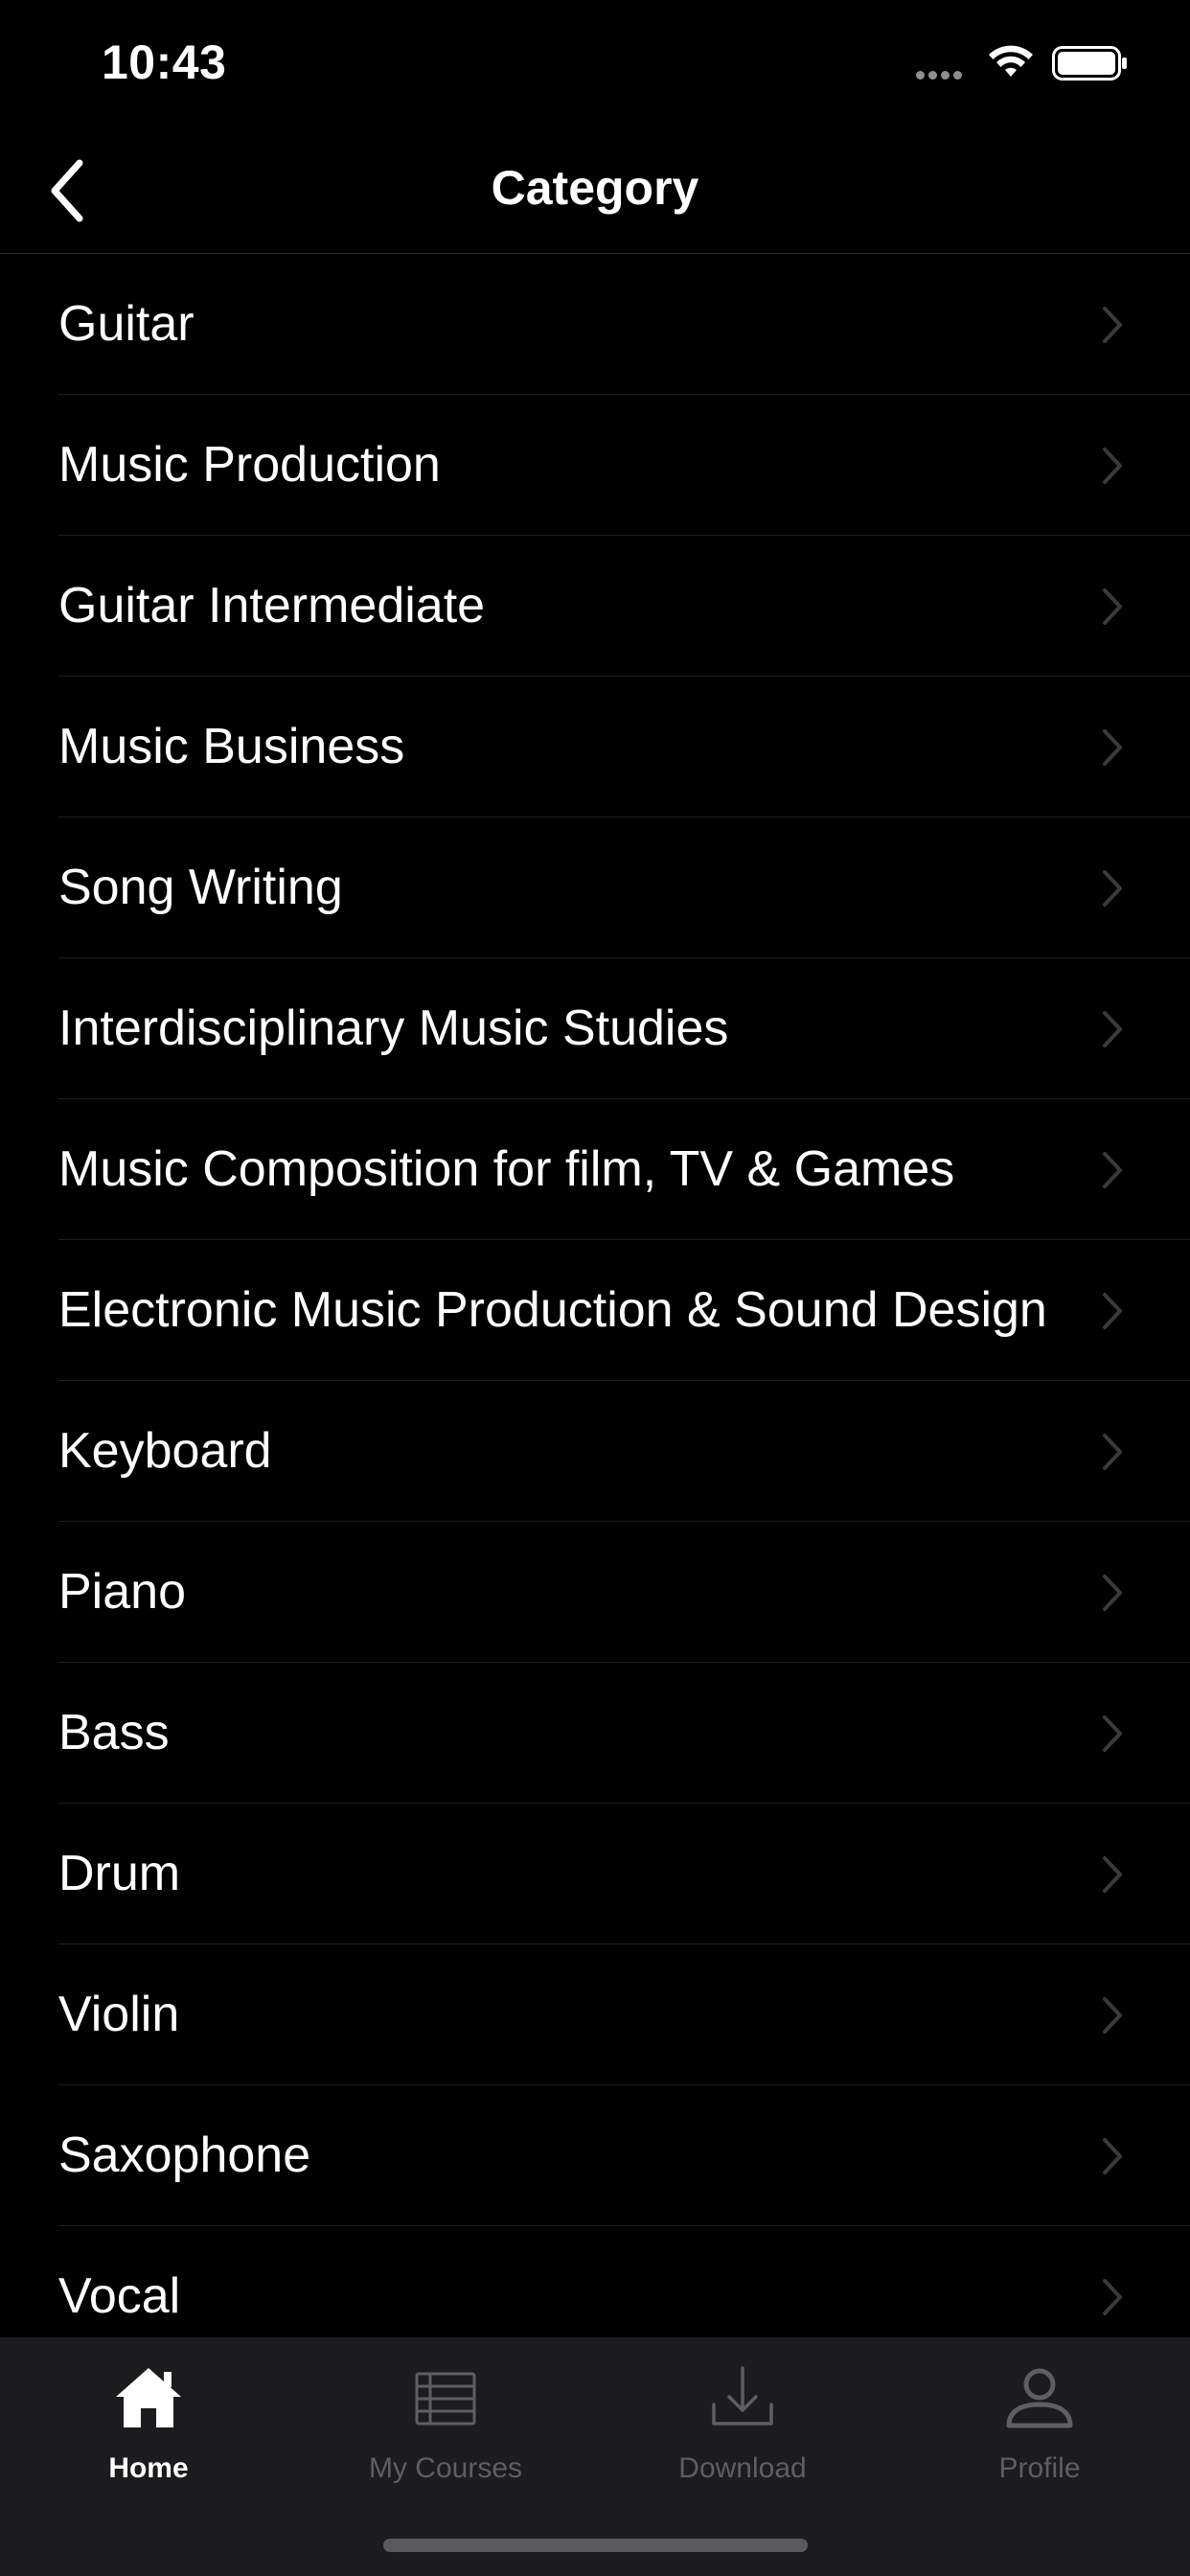  What do you see at coordinates (185, 2156) in the screenshot?
I see `category-label: Saxophone` at bounding box center [185, 2156].